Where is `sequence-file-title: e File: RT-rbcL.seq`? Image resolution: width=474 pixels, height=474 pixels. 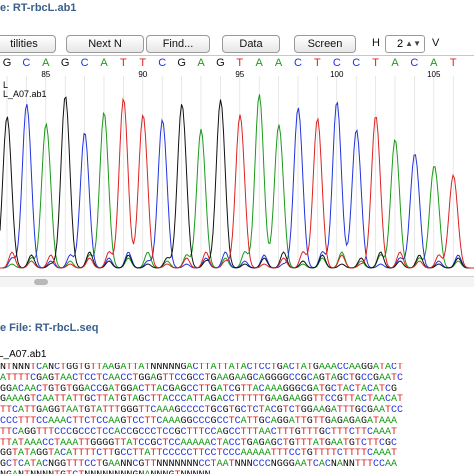
sequence-file-title: e File: RT-rbcL.seq is located at coordinates (49, 328).